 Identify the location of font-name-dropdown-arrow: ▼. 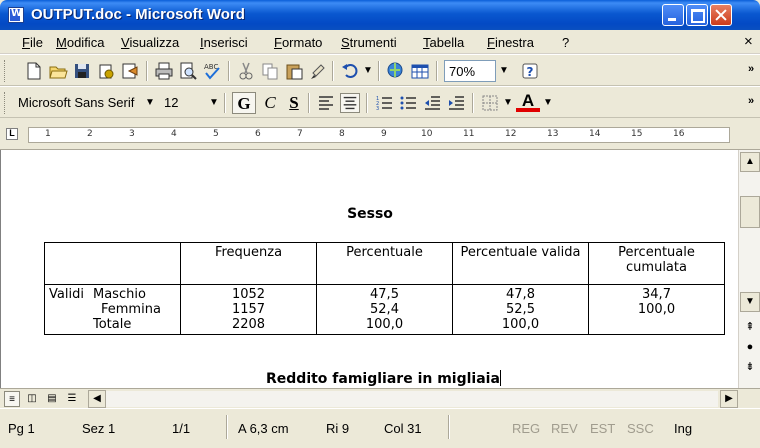
(150, 103).